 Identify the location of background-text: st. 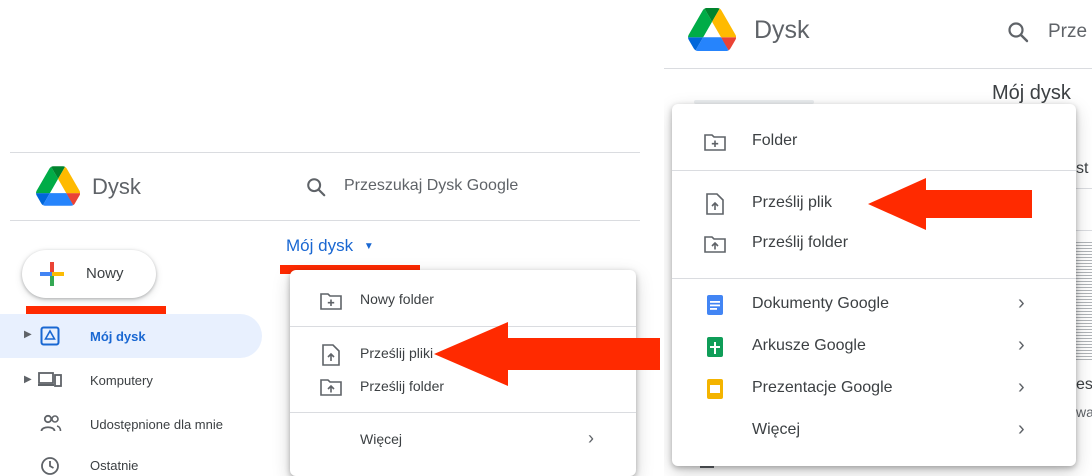
(1082, 168).